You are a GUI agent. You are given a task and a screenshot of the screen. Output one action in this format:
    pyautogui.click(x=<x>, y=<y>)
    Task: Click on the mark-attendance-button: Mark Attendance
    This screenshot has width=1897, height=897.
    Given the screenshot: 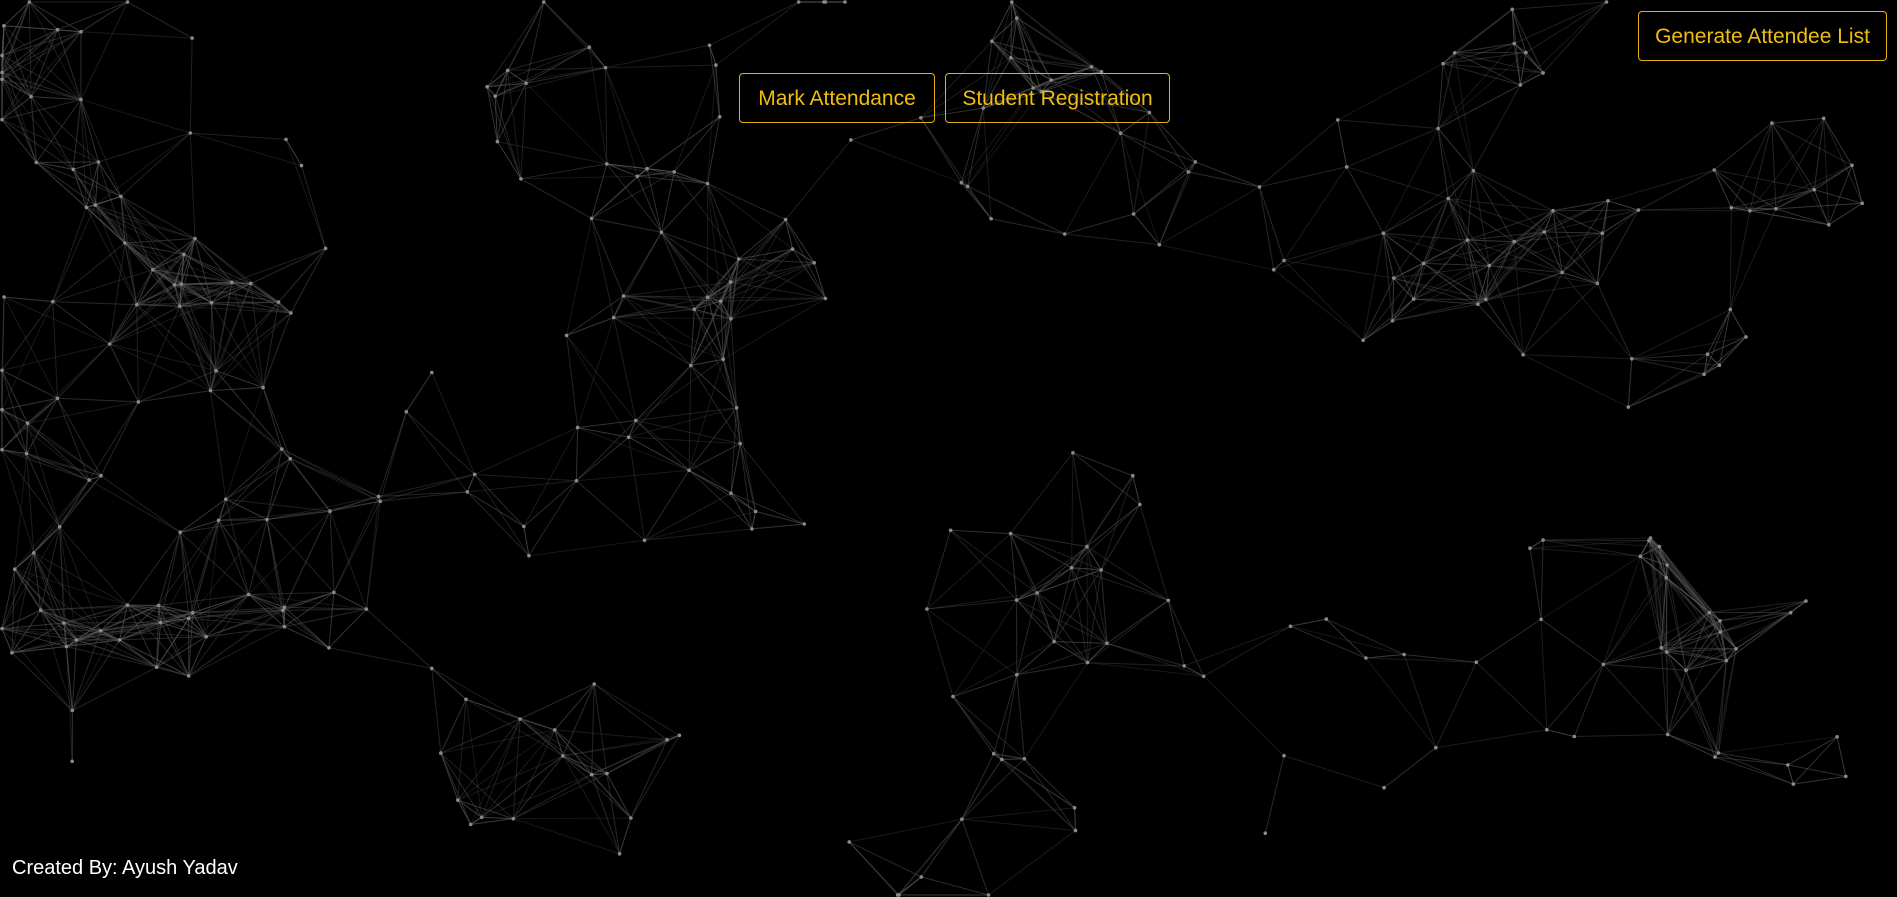 What is the action you would take?
    pyautogui.click(x=837, y=98)
    